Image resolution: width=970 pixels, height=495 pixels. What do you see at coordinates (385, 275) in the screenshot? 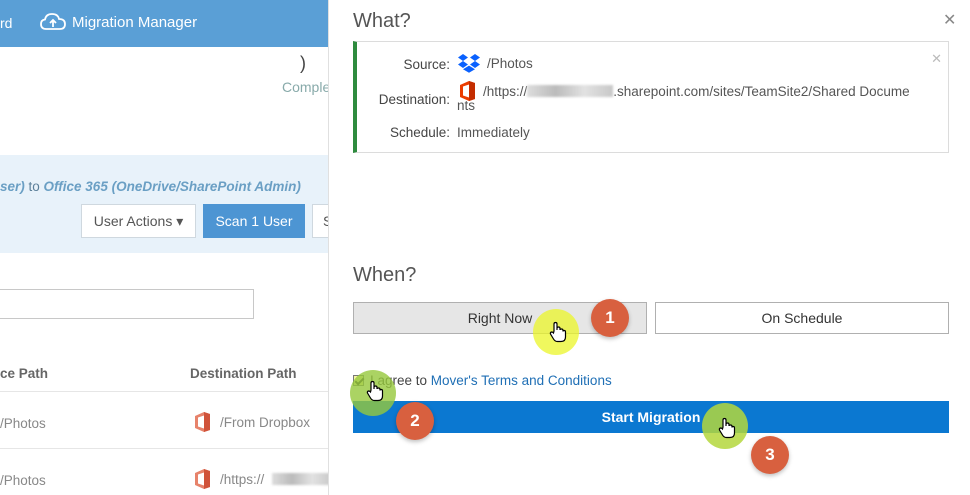
I see `when-heading: When?` at bounding box center [385, 275].